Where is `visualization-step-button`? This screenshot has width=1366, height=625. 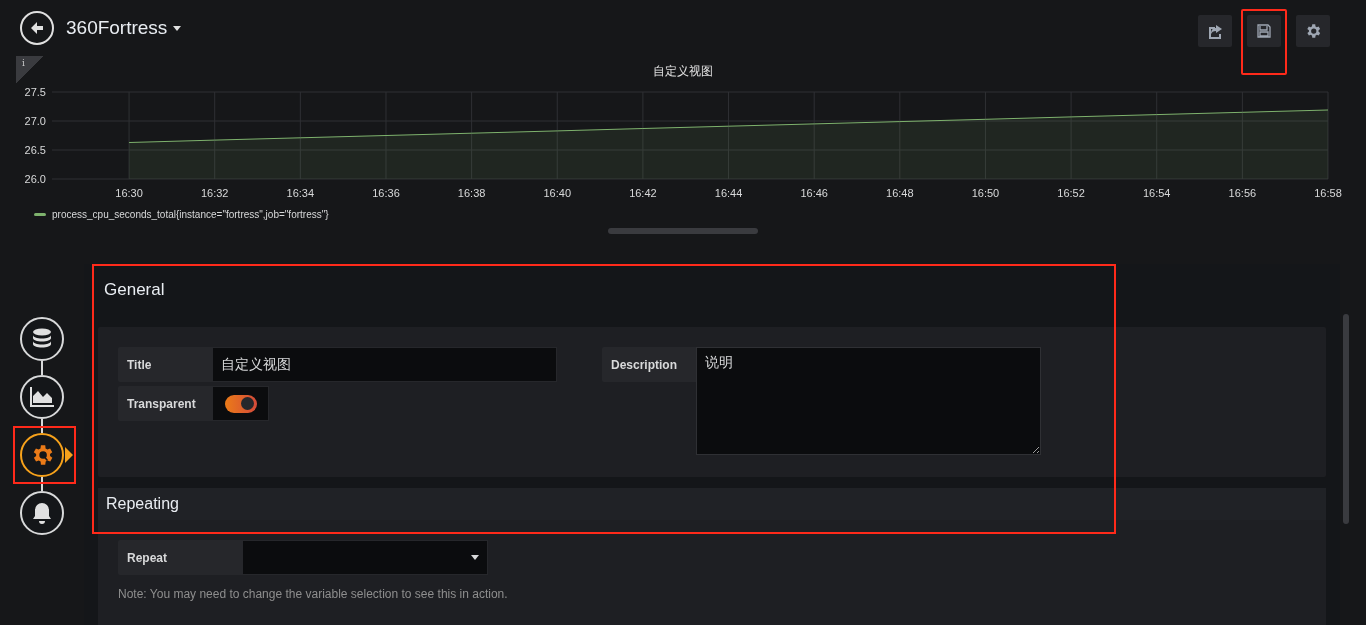 visualization-step-button is located at coordinates (42, 397).